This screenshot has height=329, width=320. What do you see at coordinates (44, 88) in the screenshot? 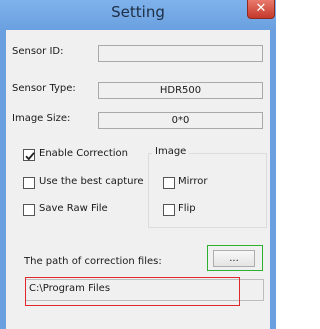
I see `sensor-type-label: Sensor Type:` at bounding box center [44, 88].